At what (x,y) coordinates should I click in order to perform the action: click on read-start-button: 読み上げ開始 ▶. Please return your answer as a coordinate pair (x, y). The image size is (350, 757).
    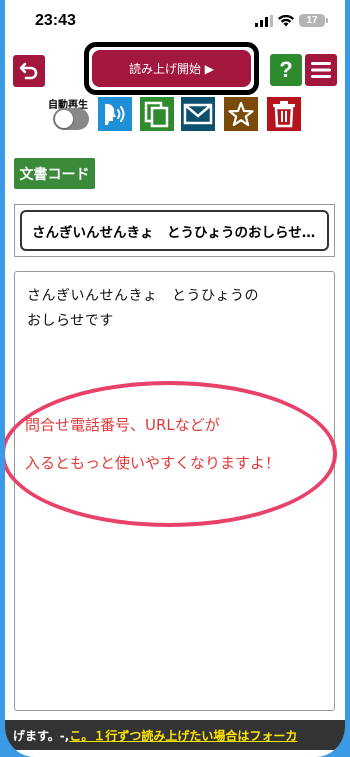
    Looking at the image, I should click on (171, 68).